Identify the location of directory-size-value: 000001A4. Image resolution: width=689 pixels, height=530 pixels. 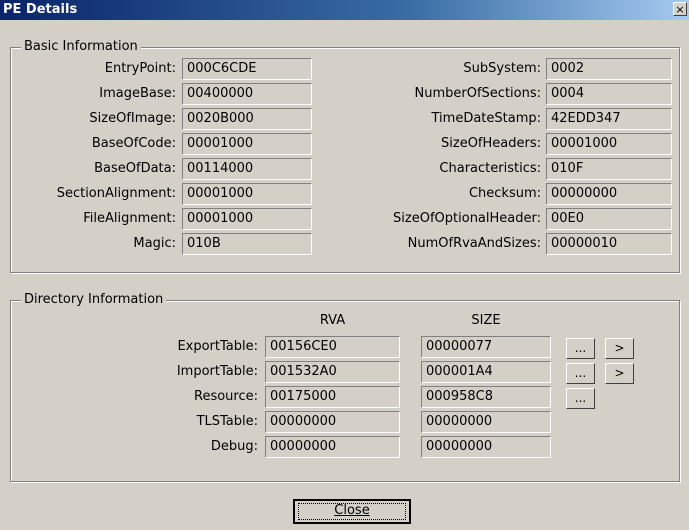
(486, 372).